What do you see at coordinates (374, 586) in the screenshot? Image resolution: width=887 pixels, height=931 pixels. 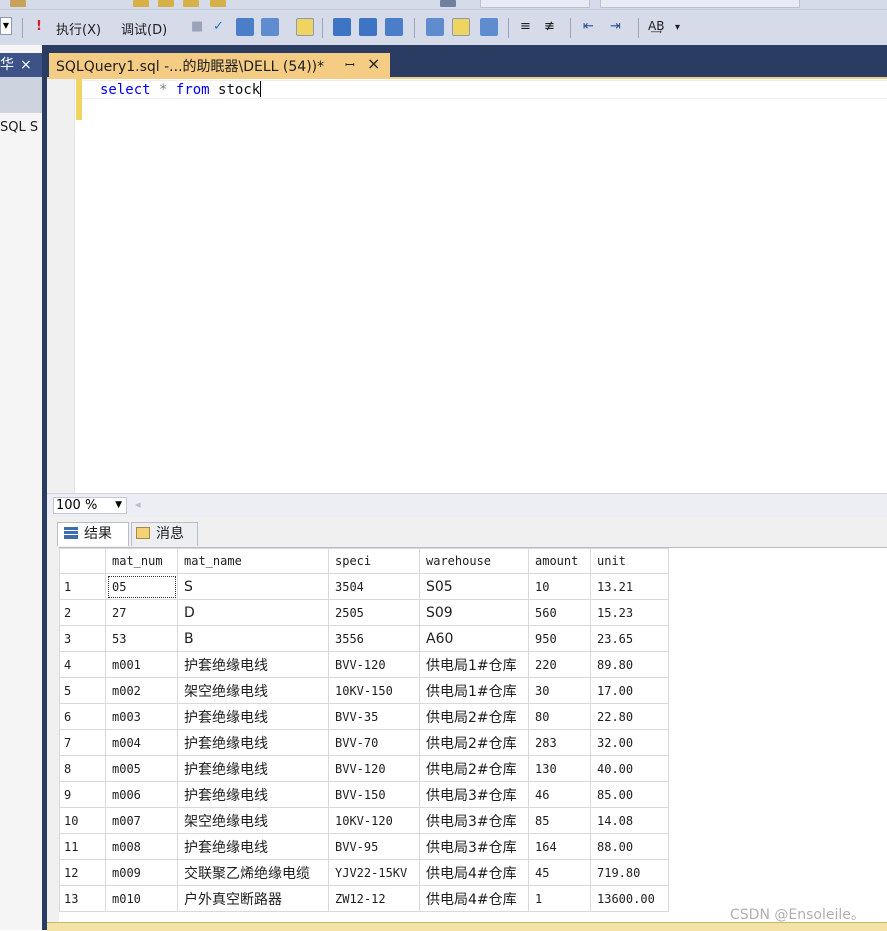 I see `cell-speci: 3504` at bounding box center [374, 586].